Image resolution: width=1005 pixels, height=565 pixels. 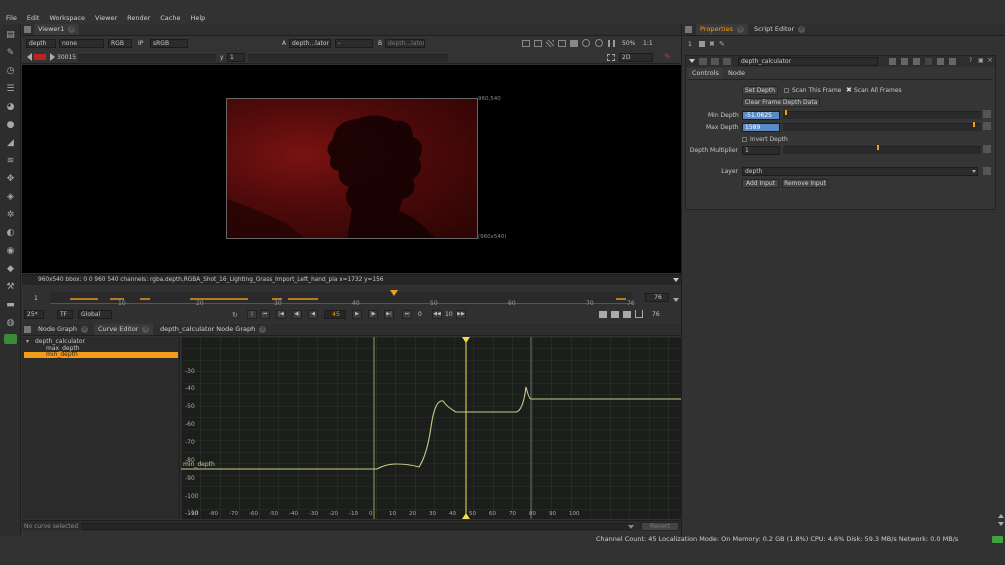 What do you see at coordinates (67, 18) in the screenshot?
I see `menu-workspace: Workspace` at bounding box center [67, 18].